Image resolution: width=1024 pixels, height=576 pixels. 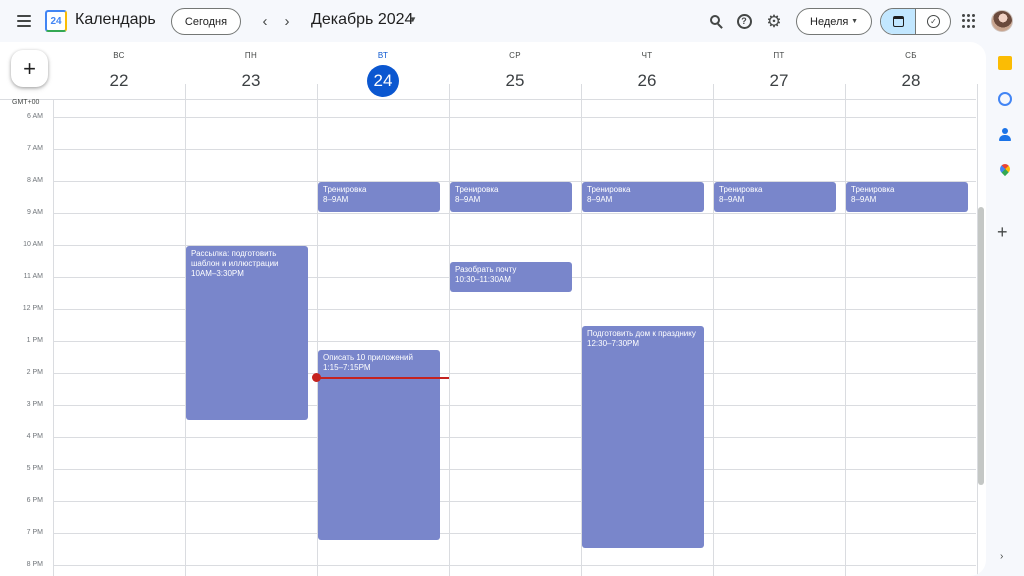 I want to click on day-header: ВТ 24, so click(x=383, y=71).